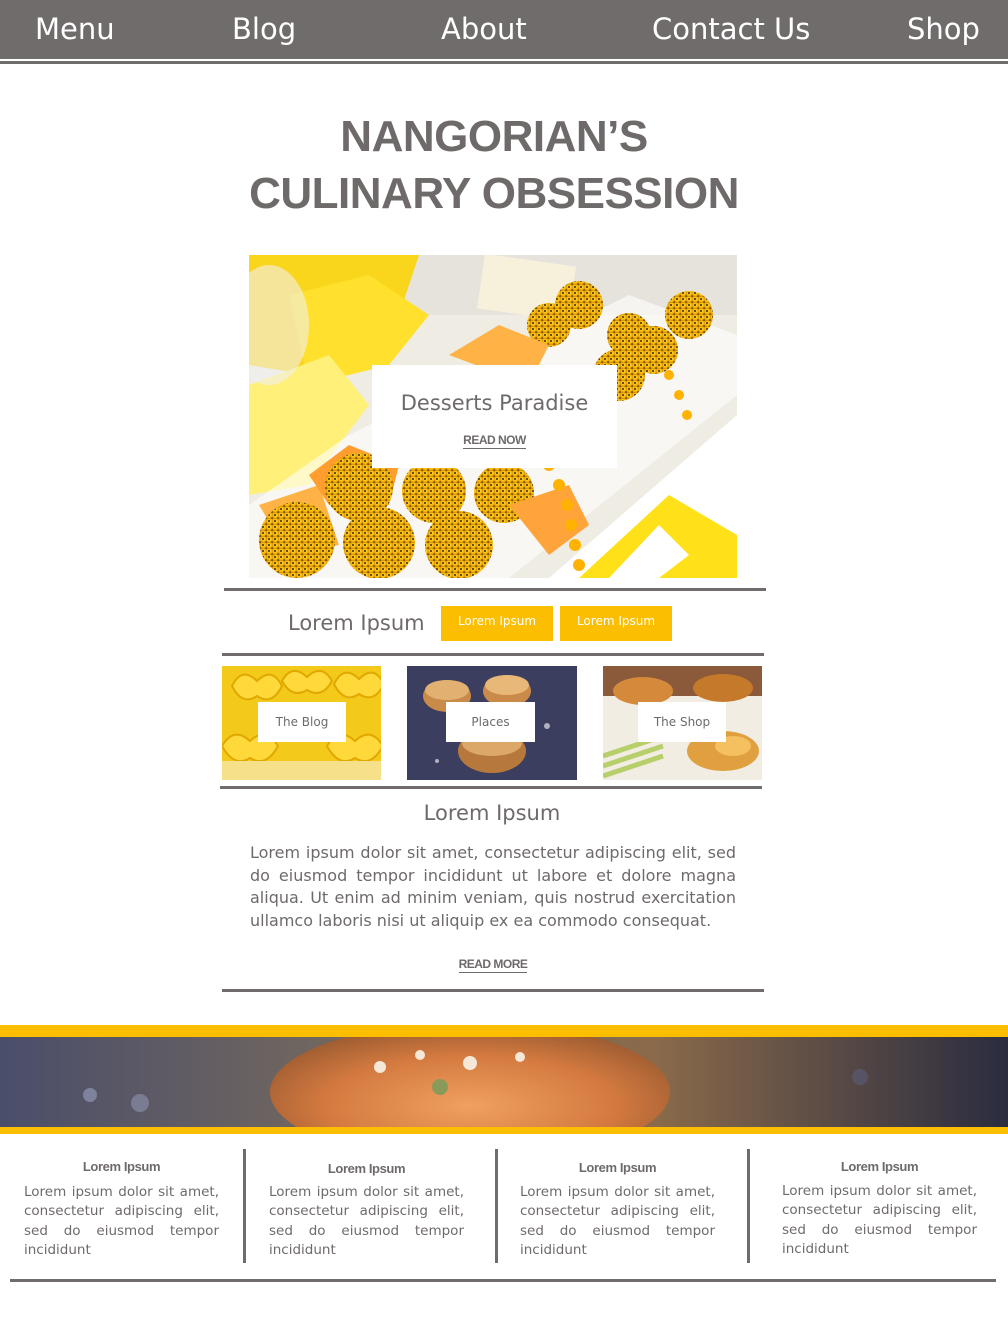  What do you see at coordinates (264, 29) in the screenshot?
I see `nav-item-blog: Blog` at bounding box center [264, 29].